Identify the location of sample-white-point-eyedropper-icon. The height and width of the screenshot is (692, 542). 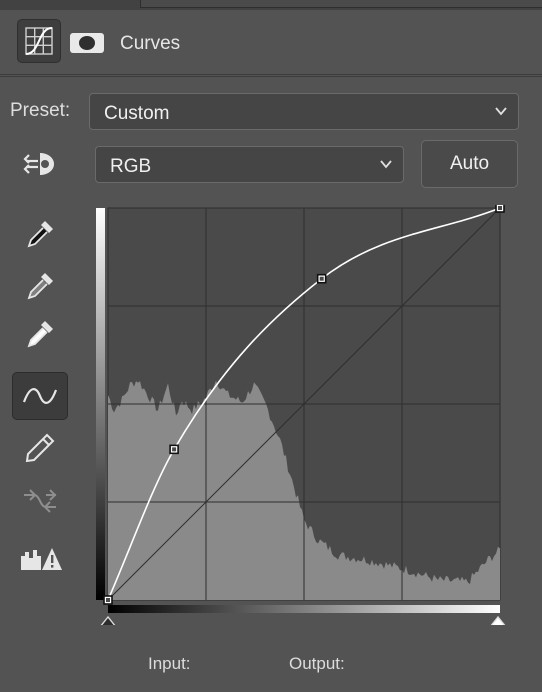
(40, 334).